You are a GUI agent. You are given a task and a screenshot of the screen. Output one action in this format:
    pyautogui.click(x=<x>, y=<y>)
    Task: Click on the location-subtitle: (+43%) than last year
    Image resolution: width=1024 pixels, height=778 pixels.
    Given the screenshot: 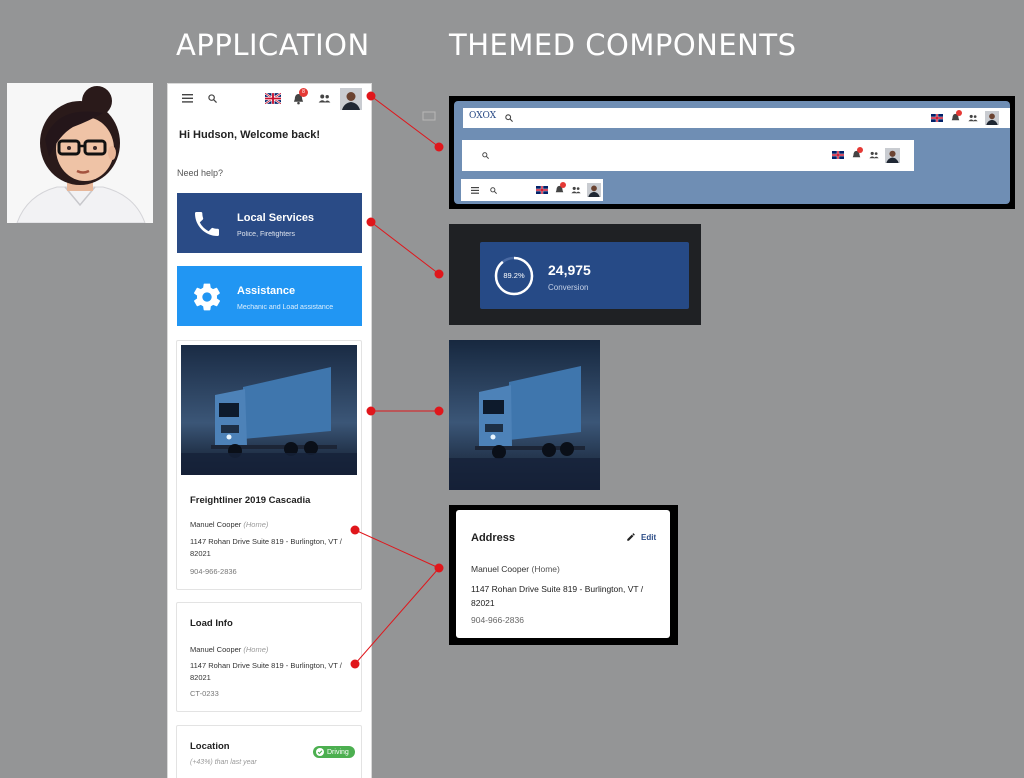 What is the action you would take?
    pyautogui.click(x=223, y=762)
    